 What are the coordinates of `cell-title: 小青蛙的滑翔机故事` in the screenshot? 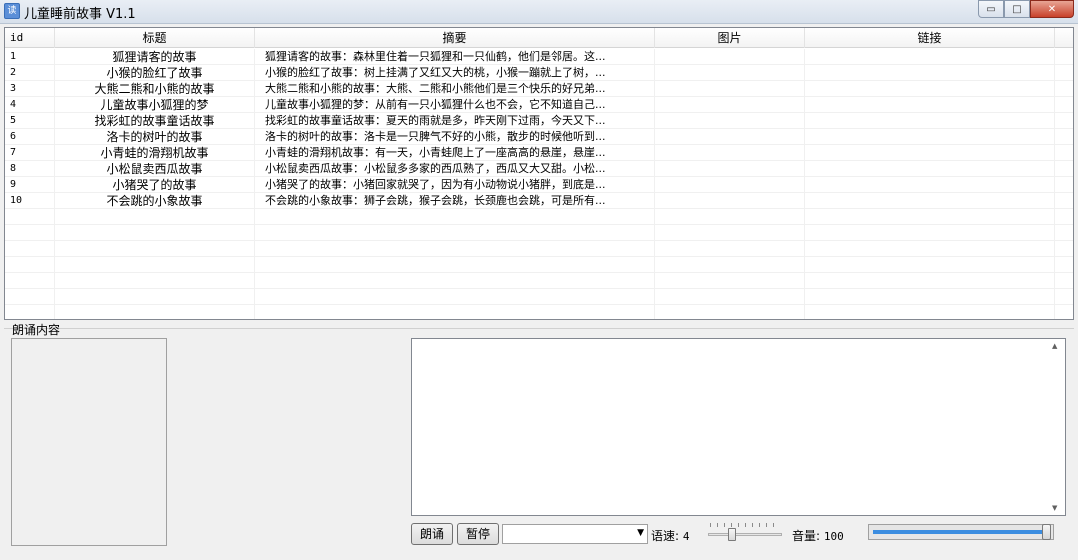 It's located at (155, 153).